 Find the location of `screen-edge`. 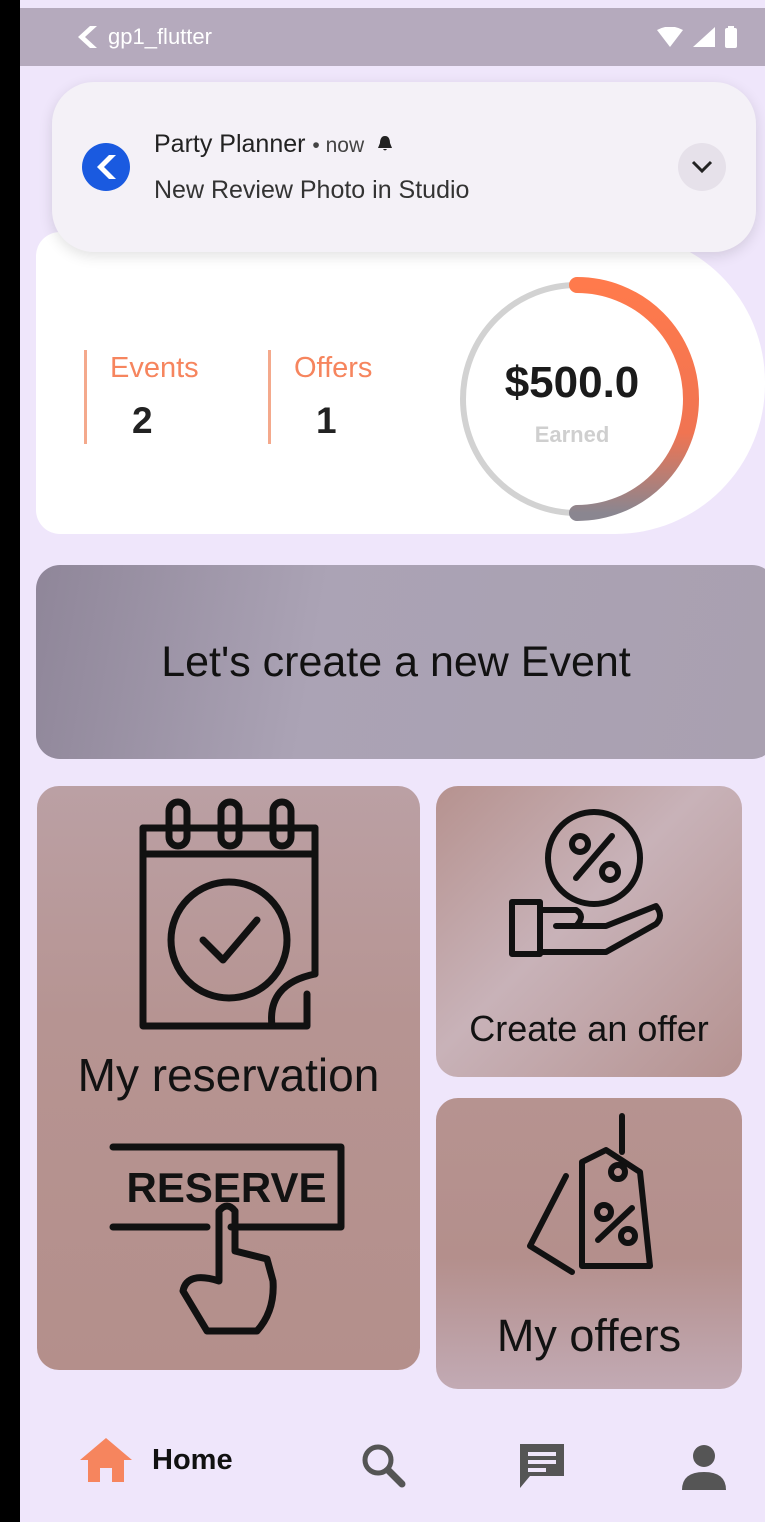

screen-edge is located at coordinates (10, 761).